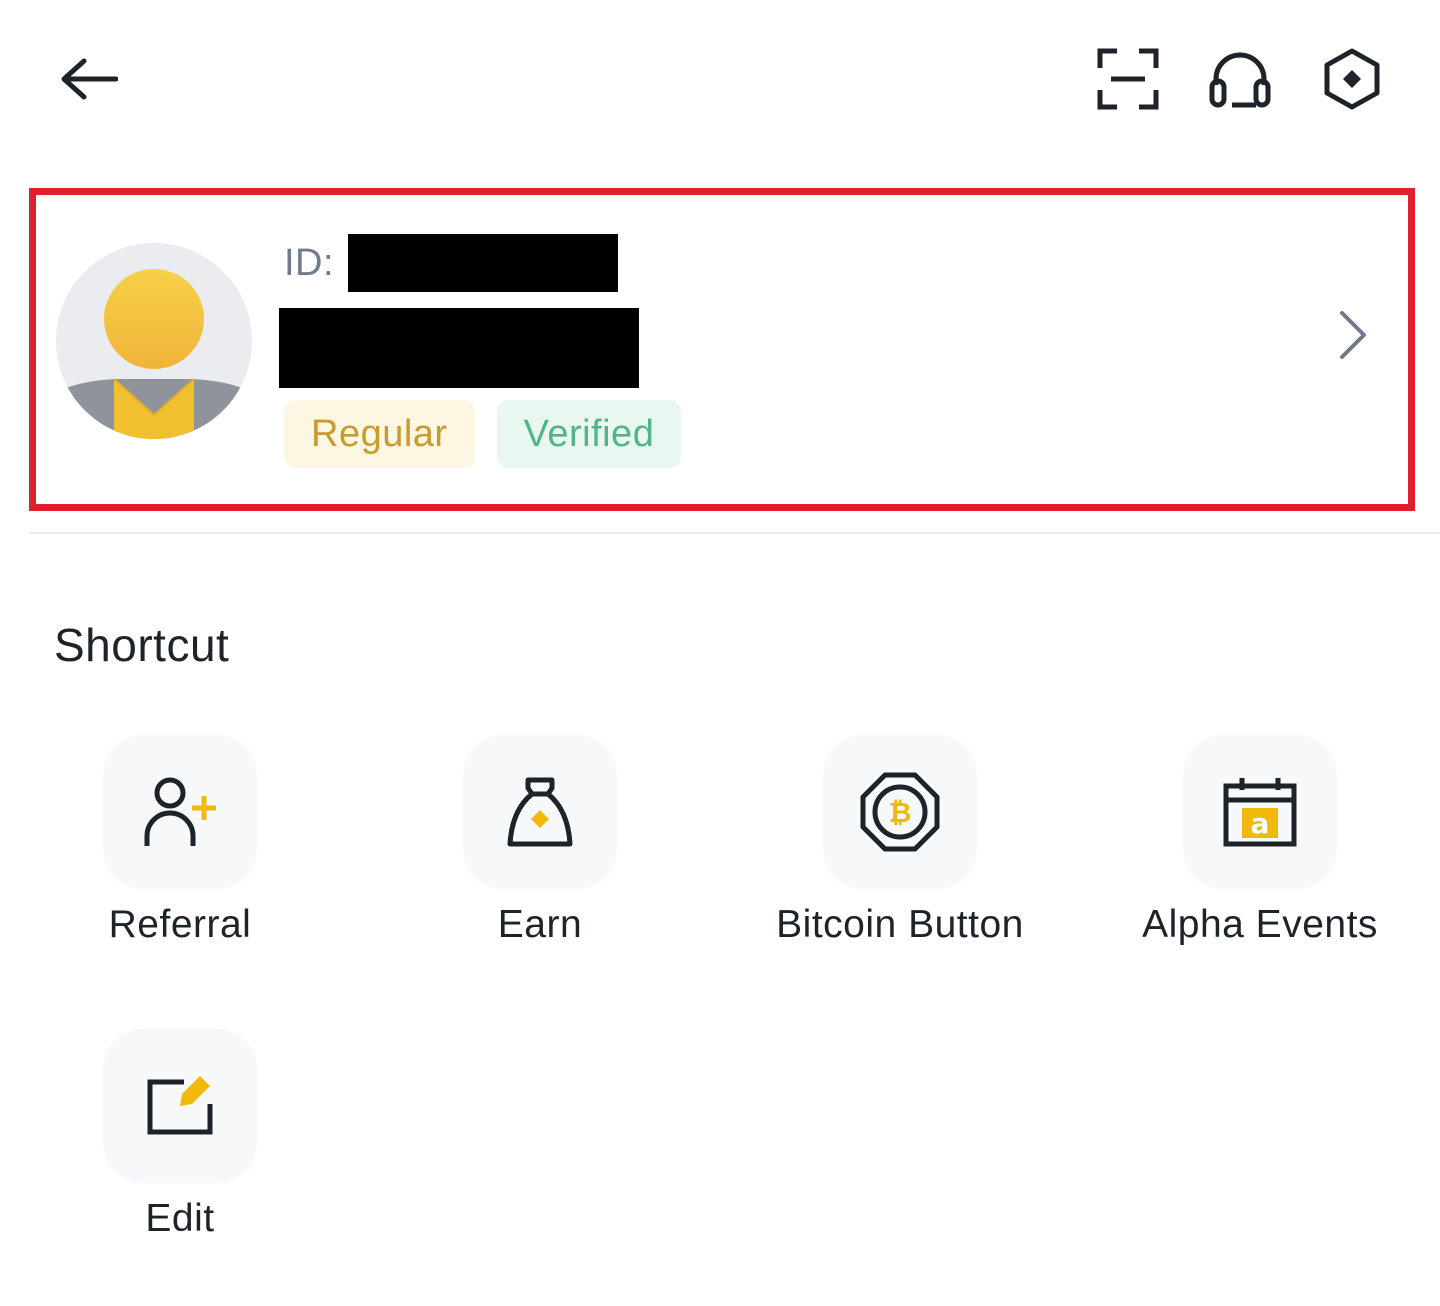 This screenshot has height=1306, width=1440. Describe the element at coordinates (1260, 924) in the screenshot. I see `shortcut-label: Alpha Events` at that location.